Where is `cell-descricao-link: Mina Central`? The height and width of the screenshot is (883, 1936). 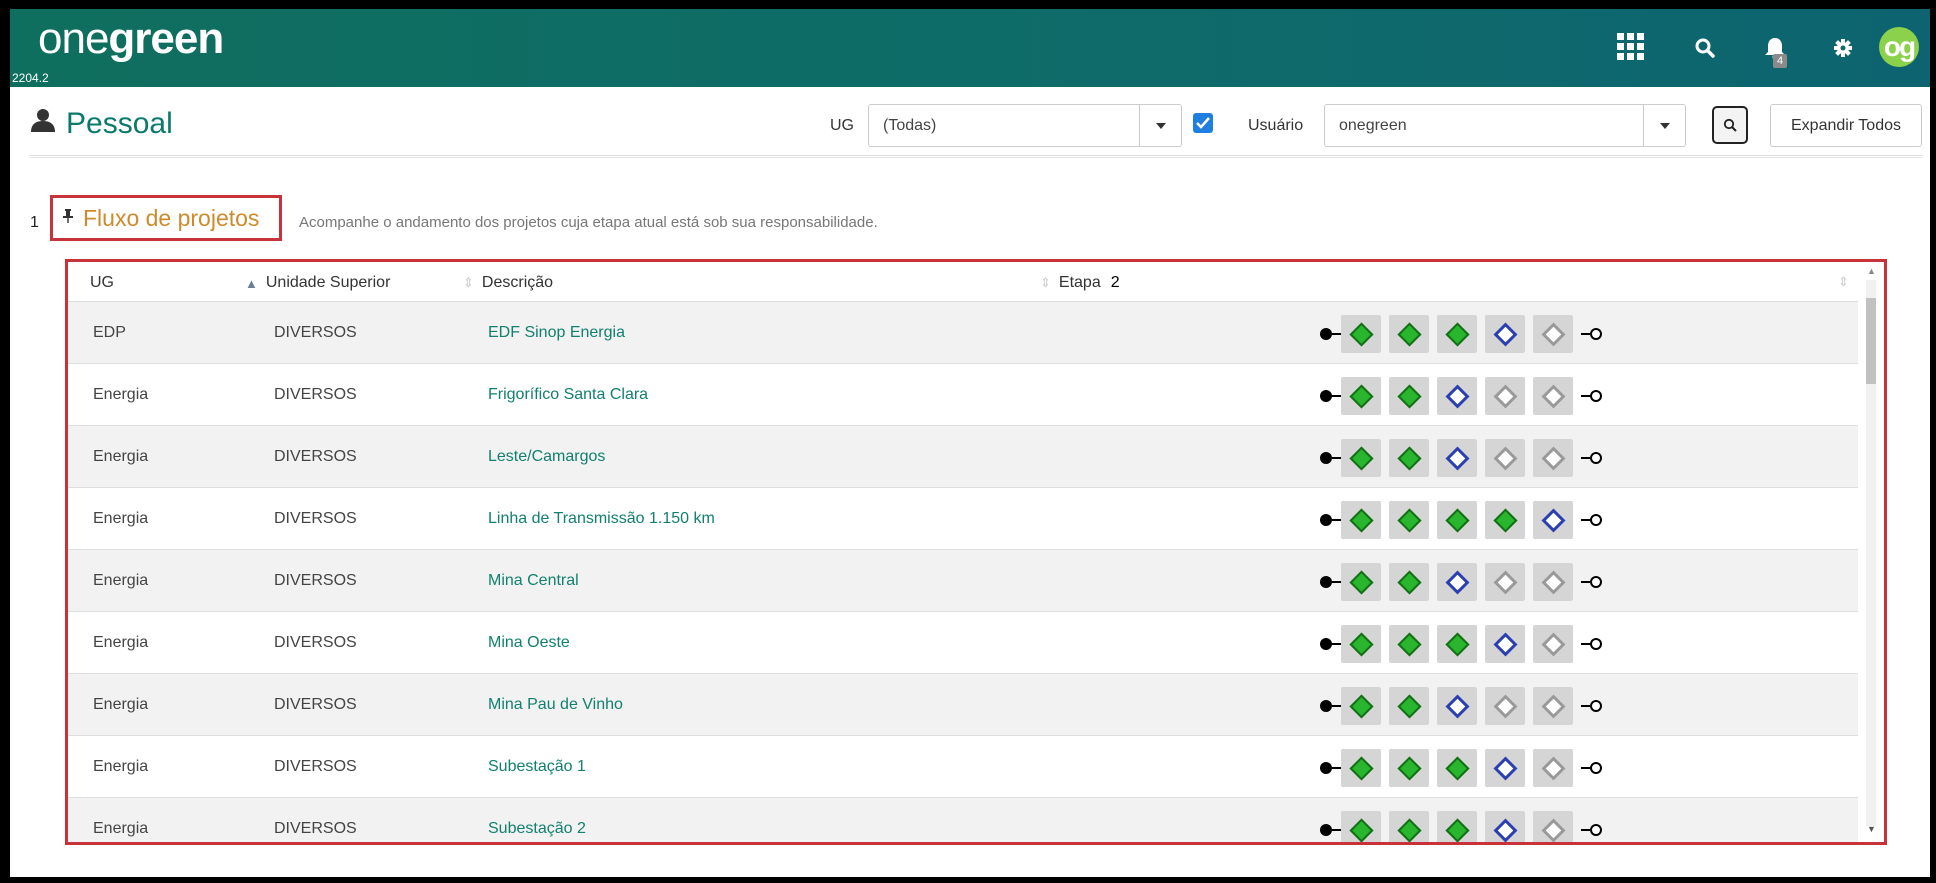
cell-descricao-link: Mina Central is located at coordinates (533, 581).